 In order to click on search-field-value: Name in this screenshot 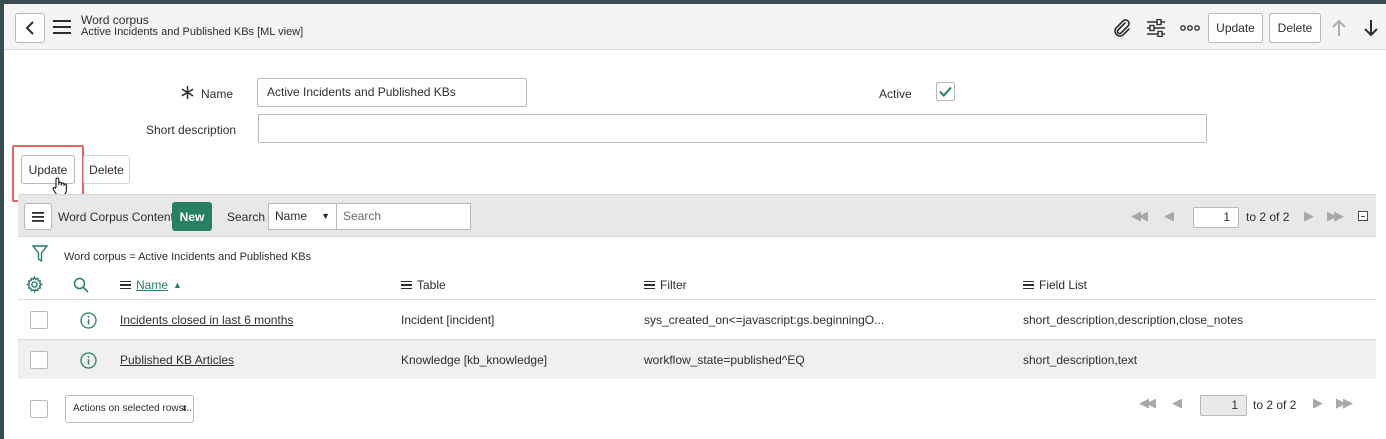, I will do `click(291, 216)`.